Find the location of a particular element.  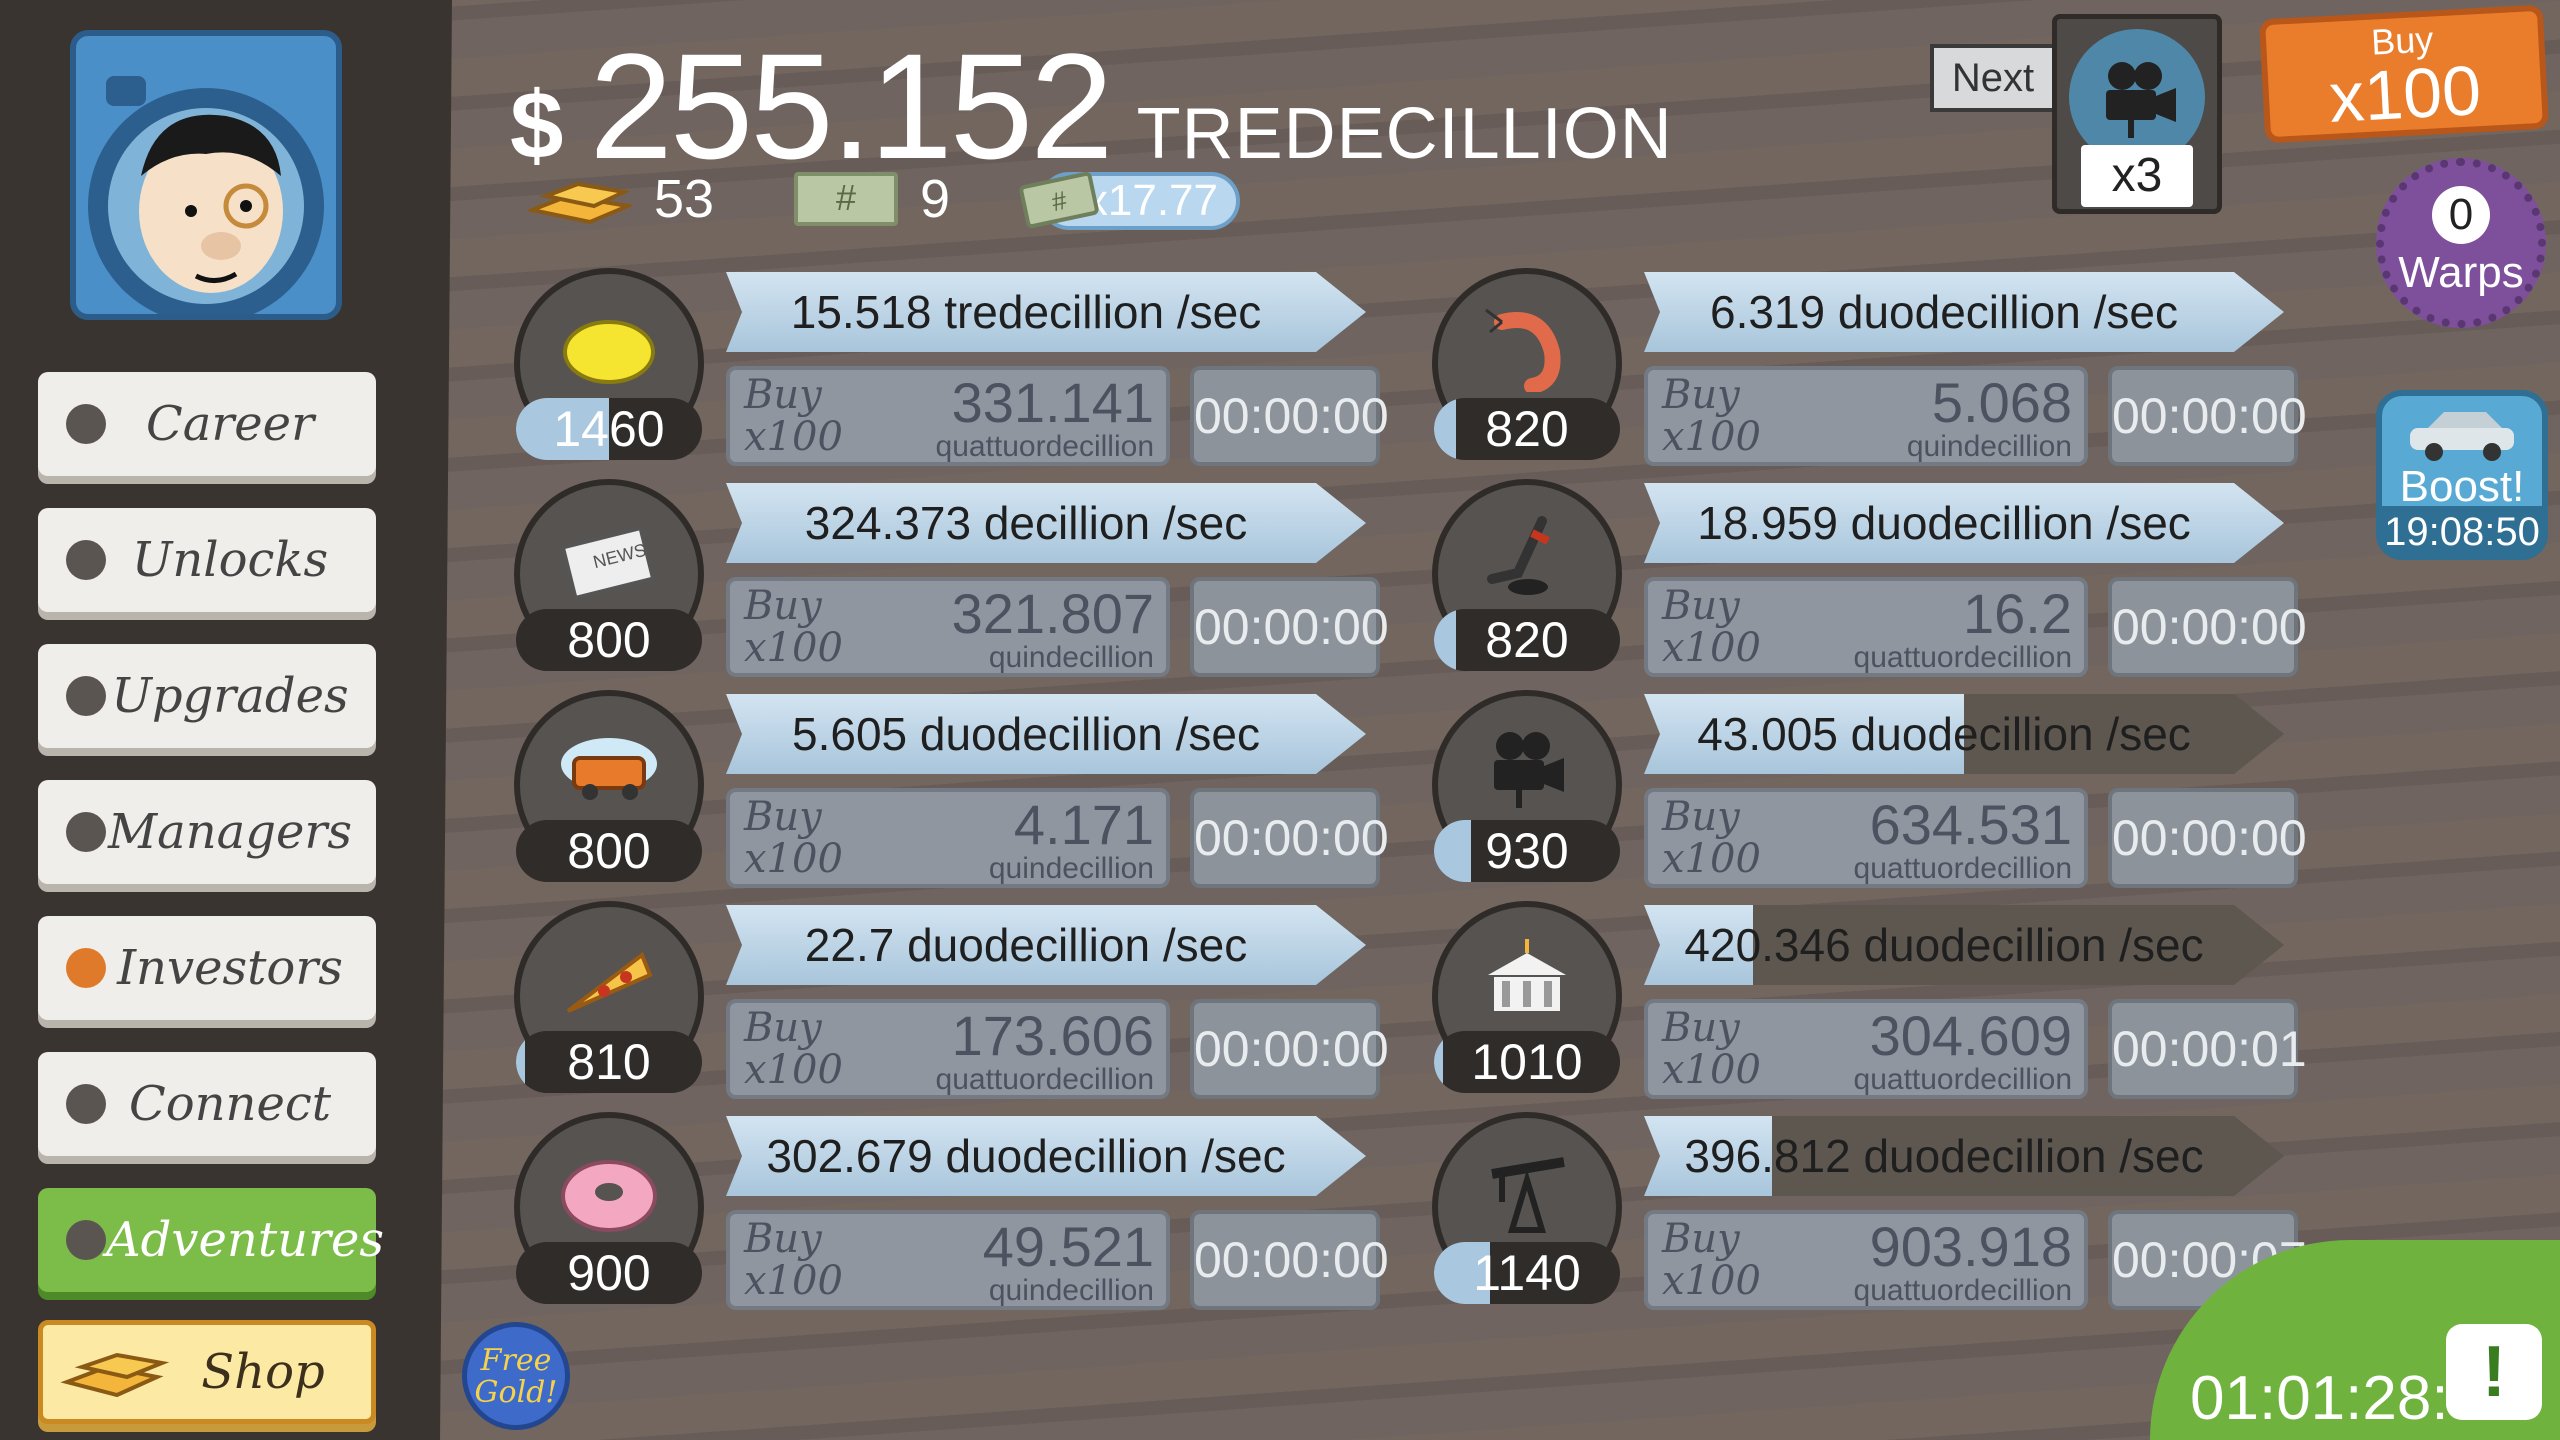

warps-button: 0 Warps is located at coordinates (2461, 243).